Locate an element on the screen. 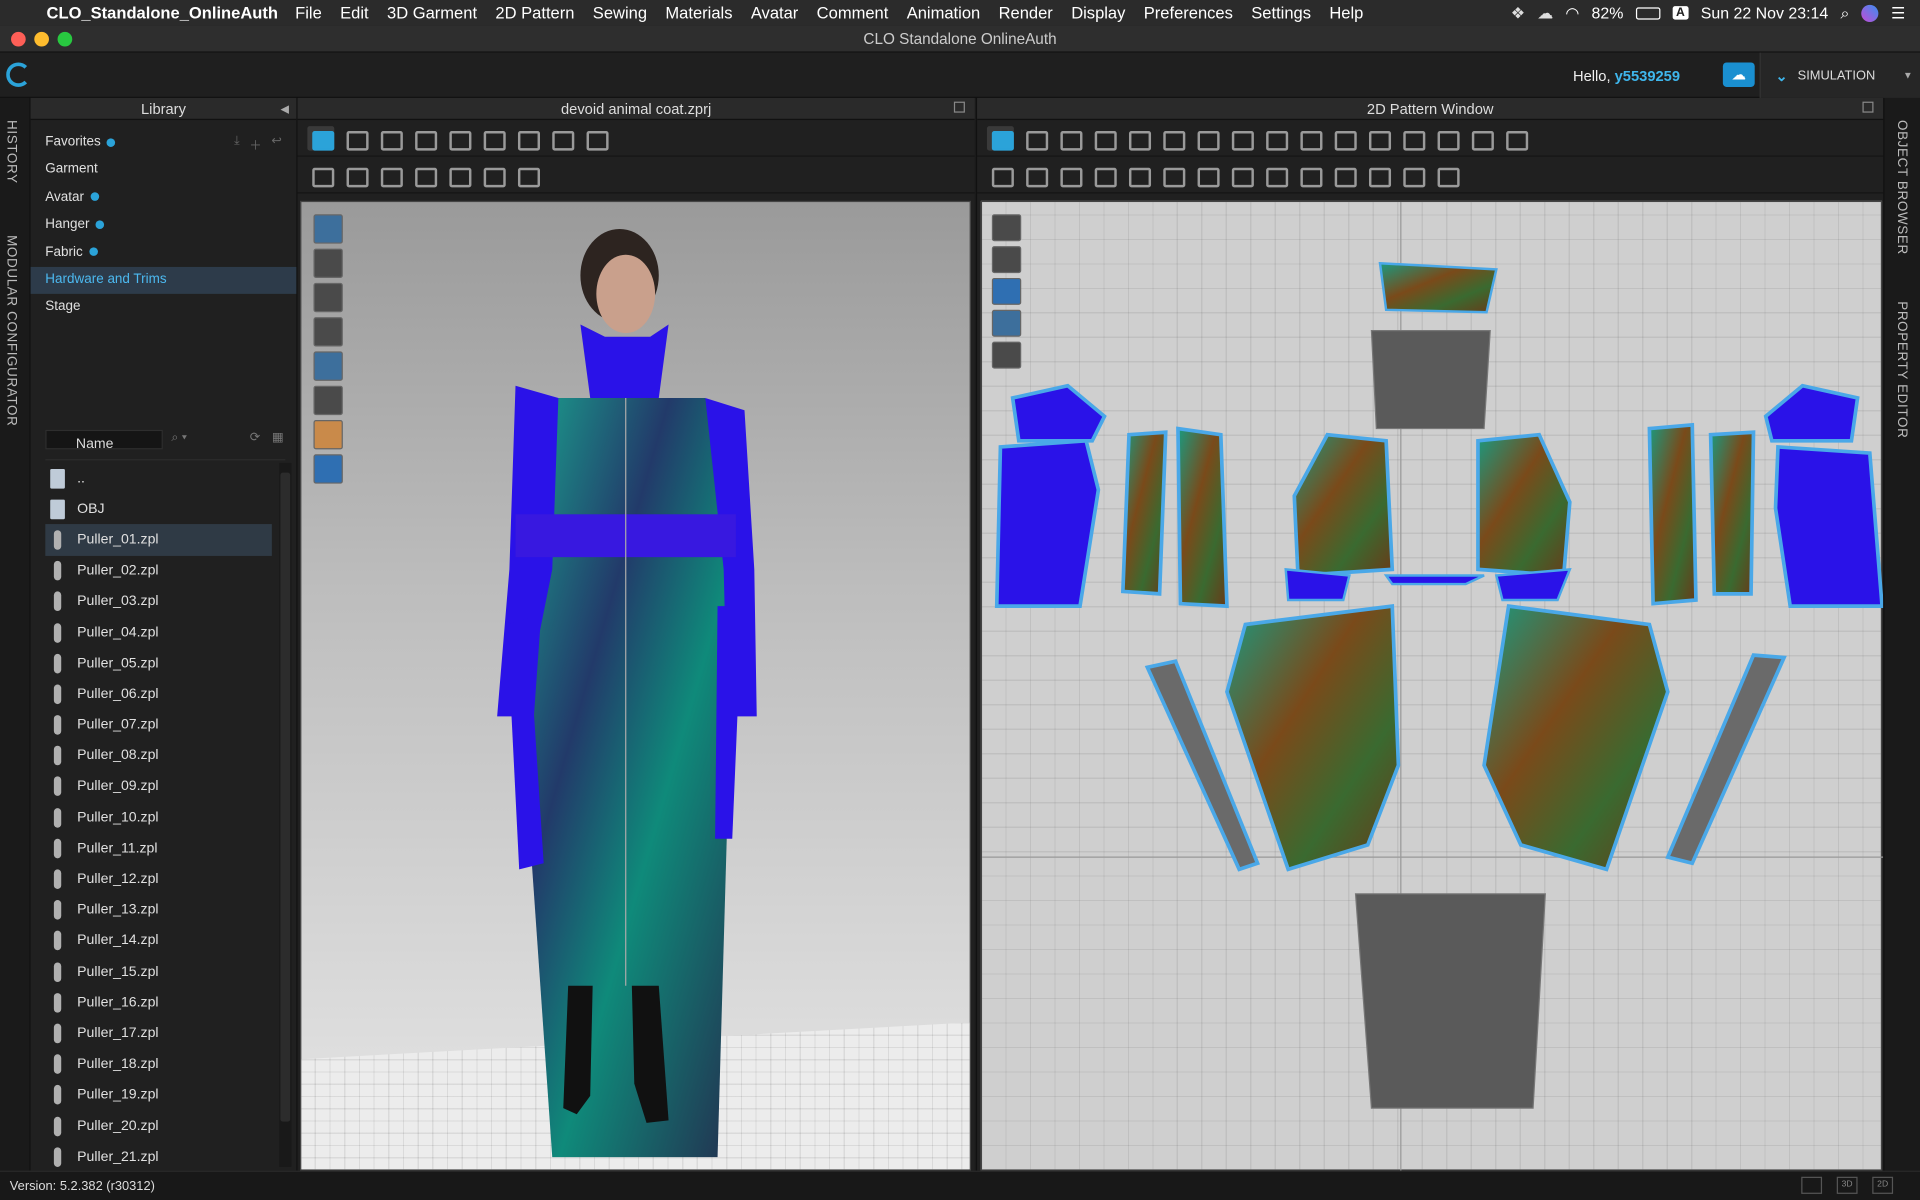 This screenshot has height=1200, width=1920. transform-pattern-icon is located at coordinates (1000, 138).